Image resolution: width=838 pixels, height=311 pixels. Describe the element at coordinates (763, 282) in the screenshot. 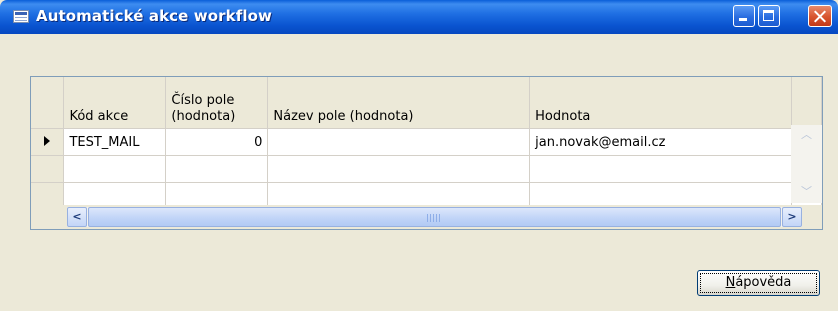

I see `help-button-label: ápověda` at that location.